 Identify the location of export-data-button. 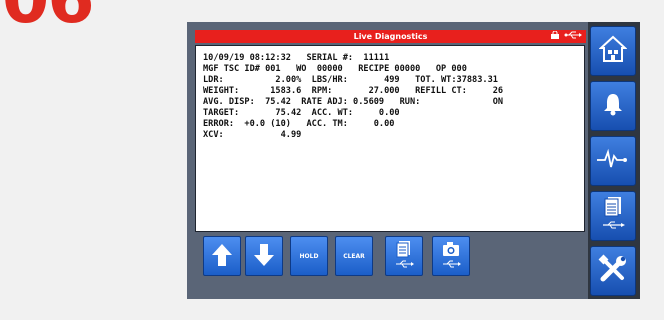
(613, 216).